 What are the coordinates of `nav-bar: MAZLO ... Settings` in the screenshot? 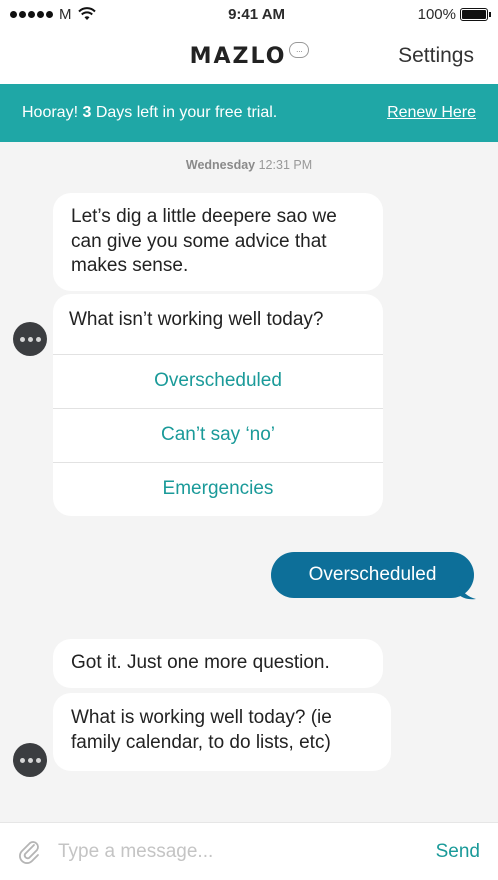 It's located at (249, 56).